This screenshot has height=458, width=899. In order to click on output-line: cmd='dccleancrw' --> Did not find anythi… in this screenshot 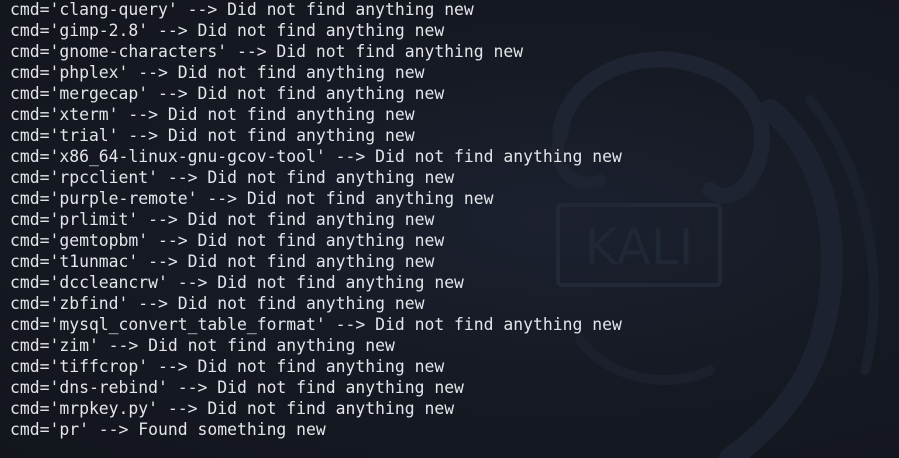, I will do `click(237, 282)`.